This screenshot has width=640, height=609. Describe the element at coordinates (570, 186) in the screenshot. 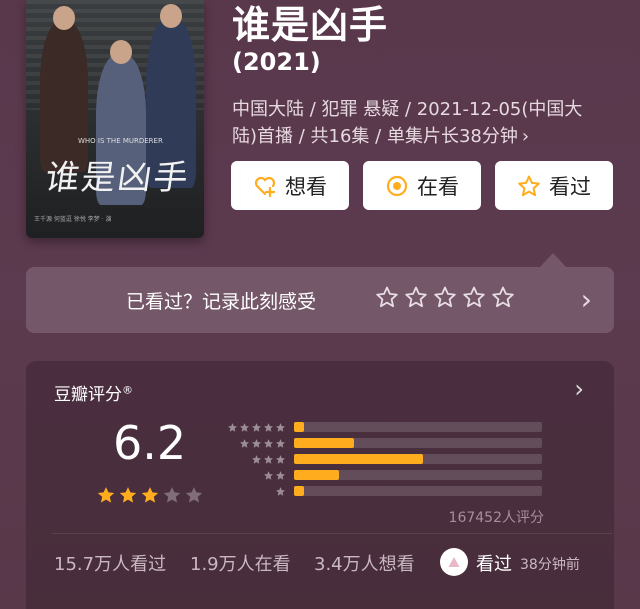

I see `watched-label: 看过` at that location.